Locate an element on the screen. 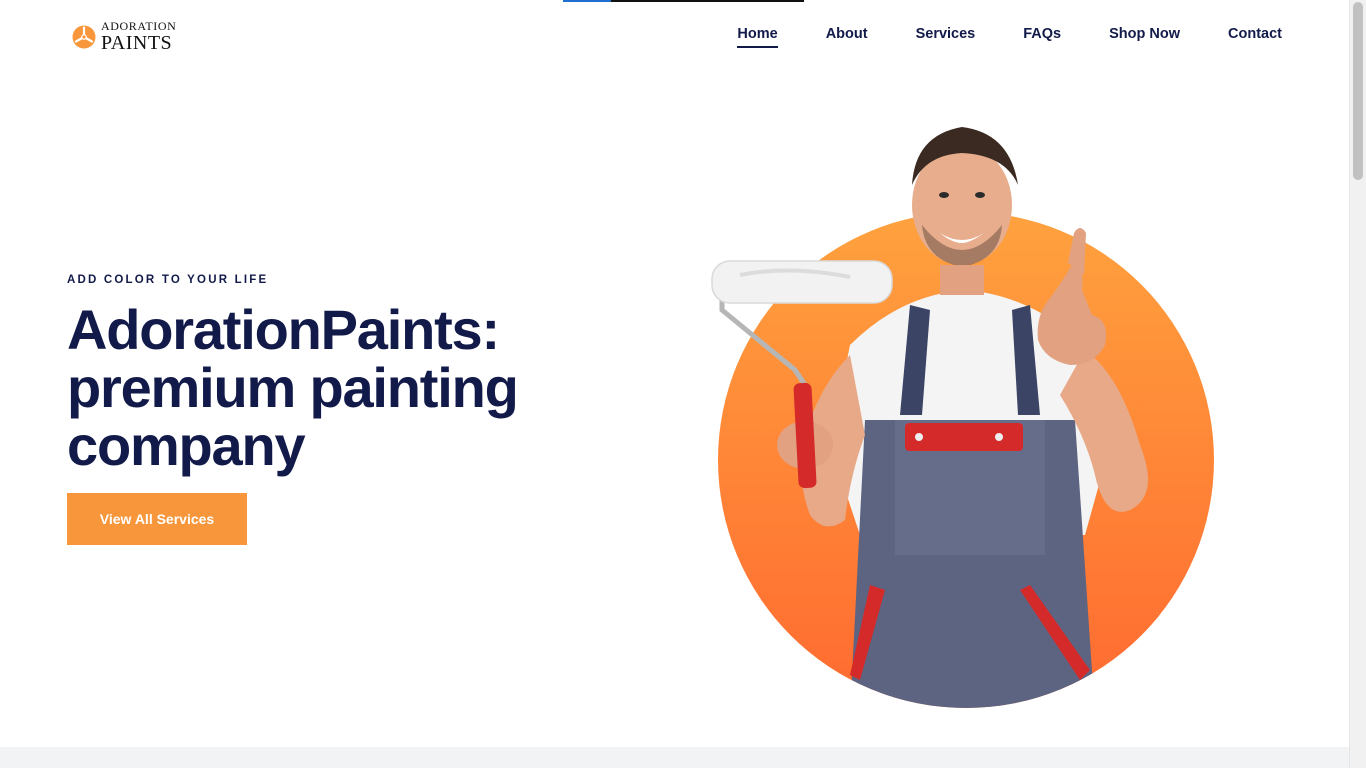  brand-name-line2: PAINTS is located at coordinates (137, 43).